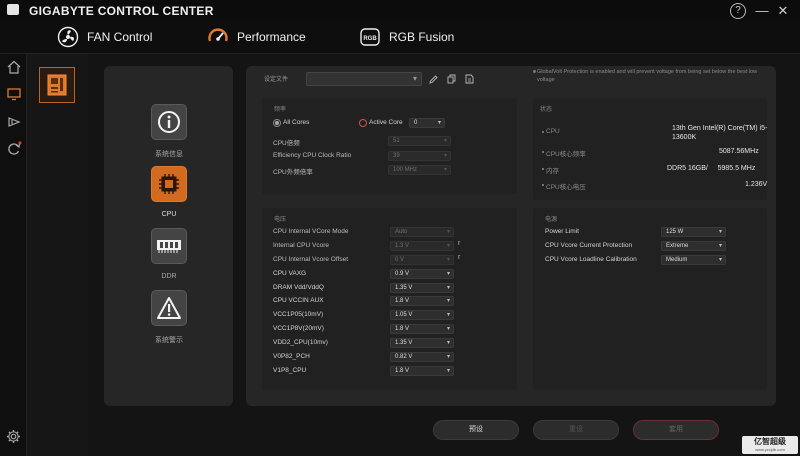 This screenshot has height=456, width=800. I want to click on close-button: ✕, so click(783, 11).